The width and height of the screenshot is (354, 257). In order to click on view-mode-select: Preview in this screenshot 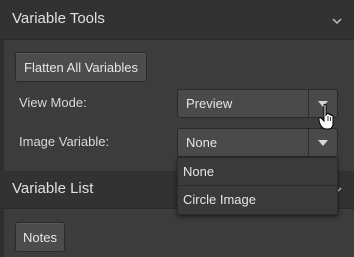, I will do `click(257, 103)`.